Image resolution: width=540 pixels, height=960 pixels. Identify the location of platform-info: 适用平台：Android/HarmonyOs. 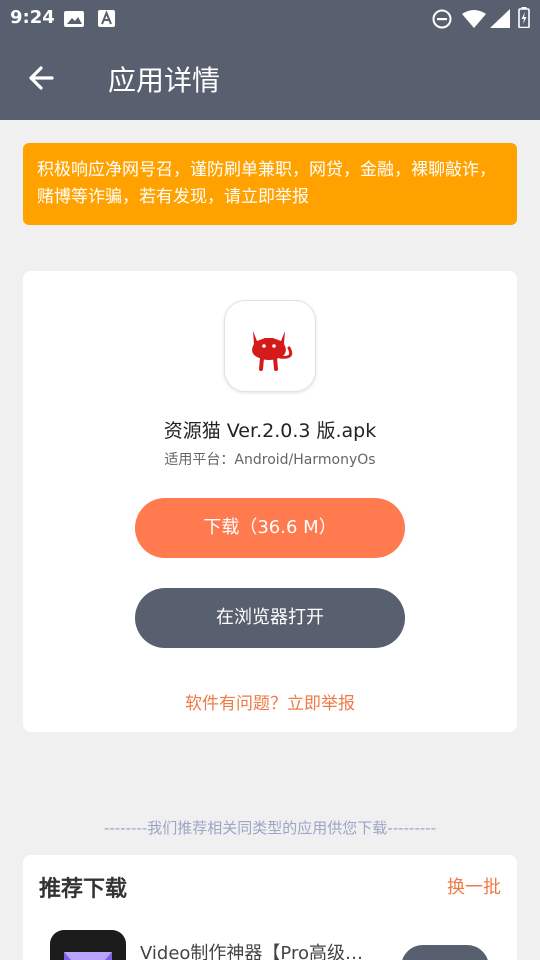
(270, 460).